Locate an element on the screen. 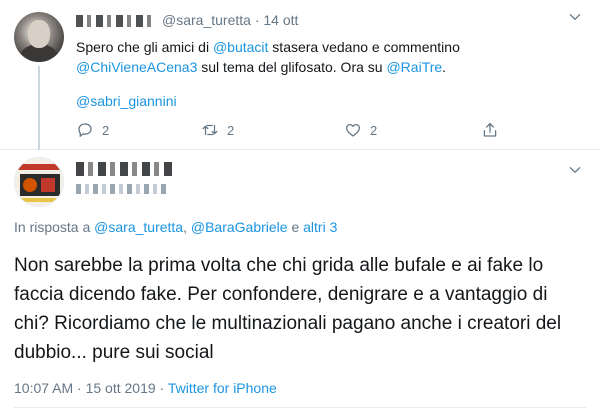 The height and width of the screenshot is (417, 600). like-button: 2 is located at coordinates (360, 130).